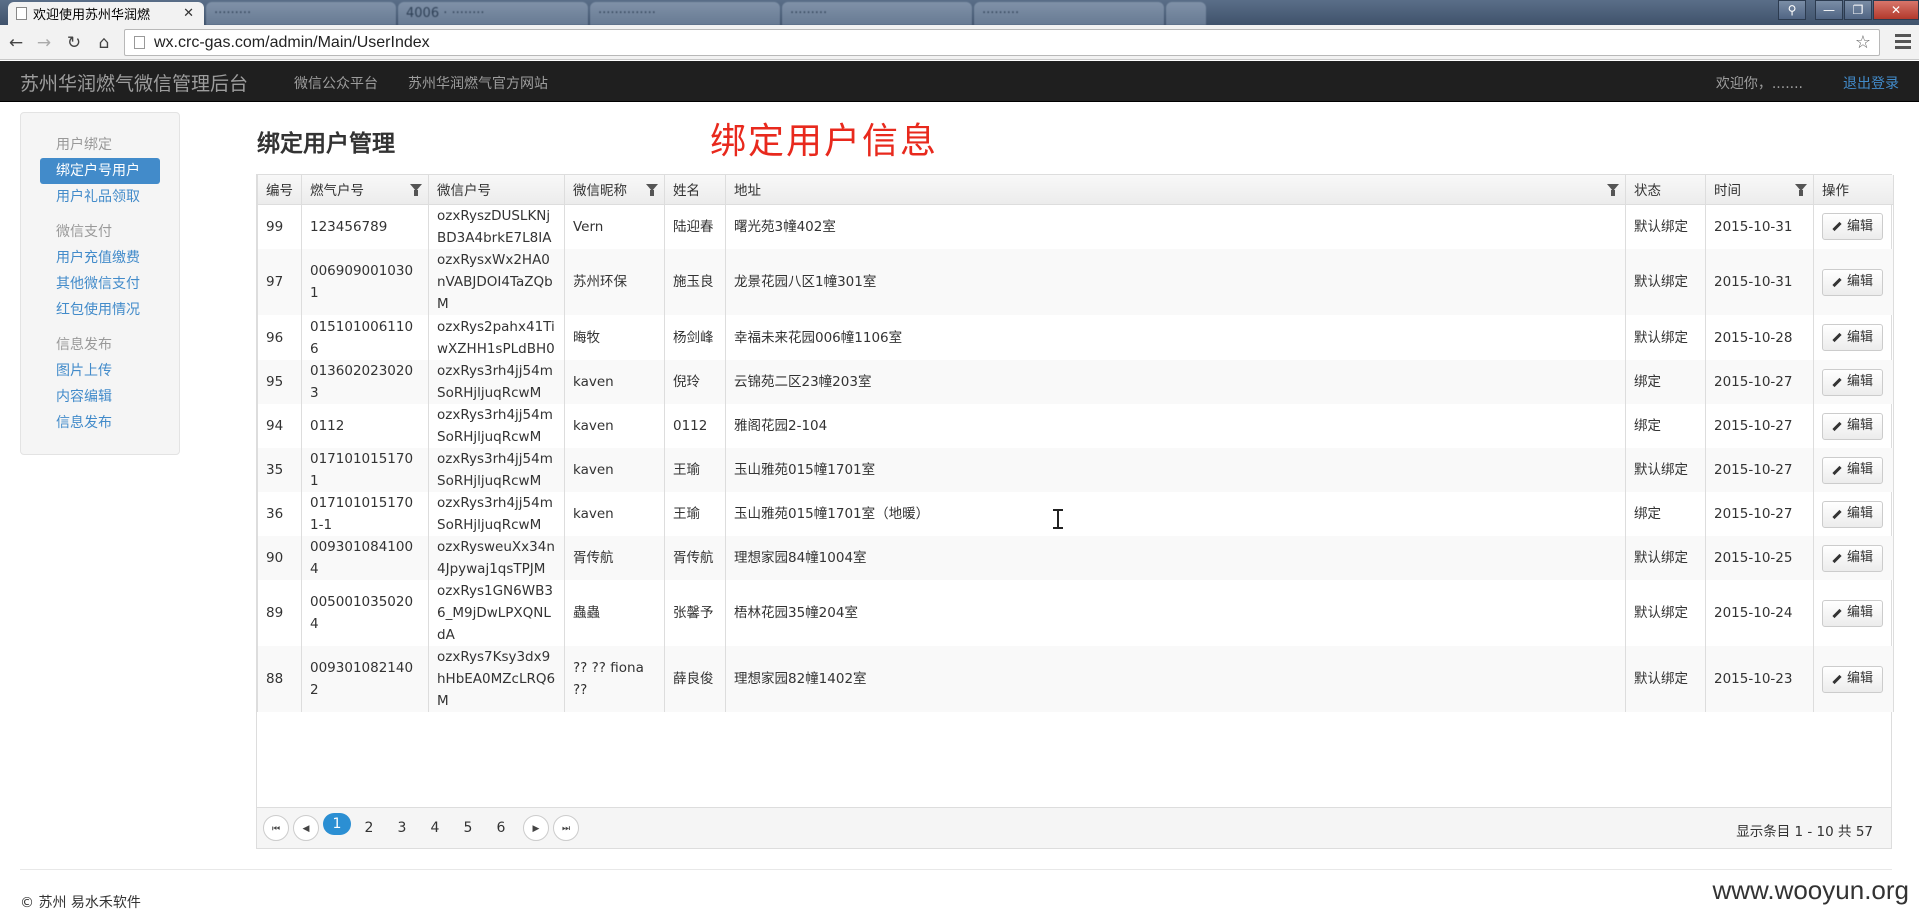 The height and width of the screenshot is (916, 1919). What do you see at coordinates (468, 828) in the screenshot?
I see `page-number-button: 5` at bounding box center [468, 828].